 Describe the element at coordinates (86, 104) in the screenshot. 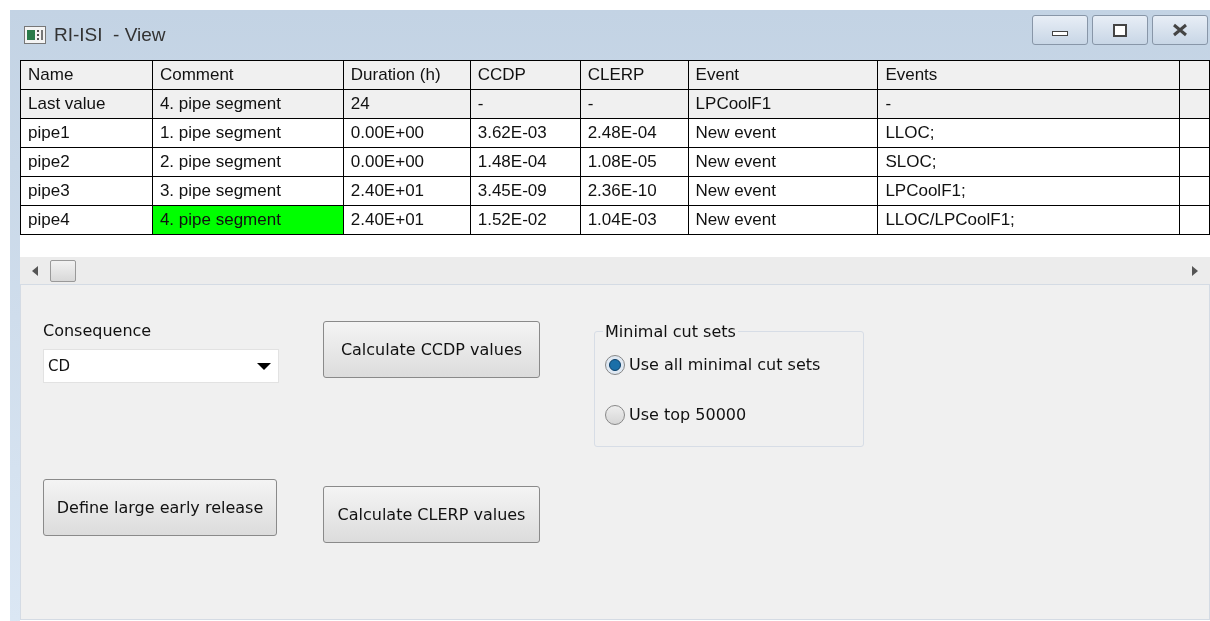

I see `table-cell: Last value` at that location.